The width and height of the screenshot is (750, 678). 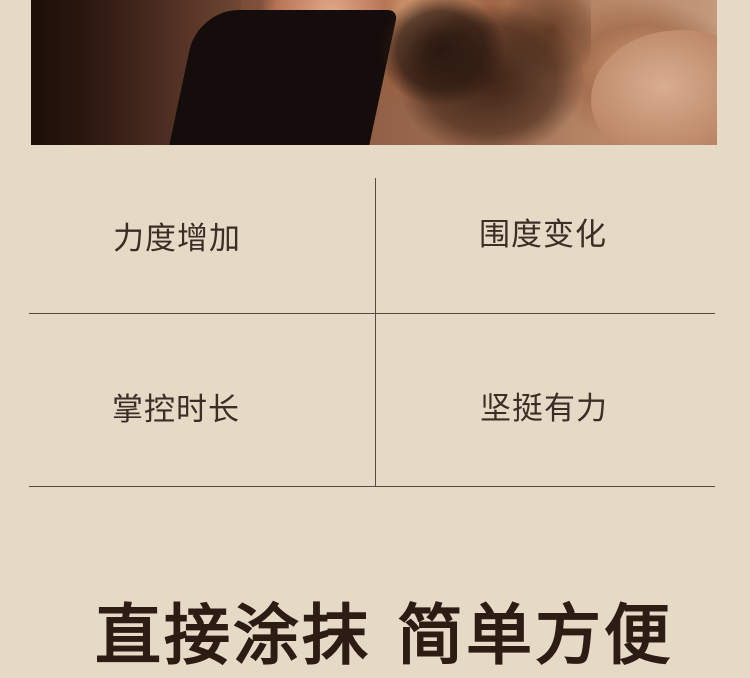 What do you see at coordinates (176, 410) in the screenshot?
I see `feature-duration: 掌控时长` at bounding box center [176, 410].